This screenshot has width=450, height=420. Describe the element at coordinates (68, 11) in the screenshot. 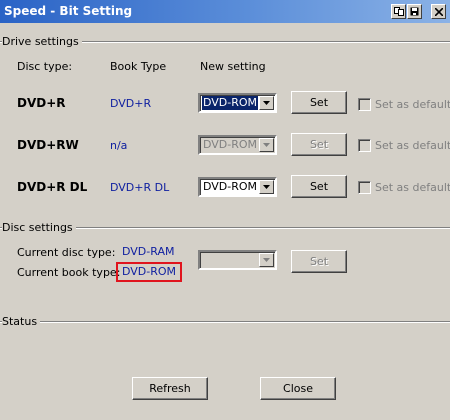

I see `window-title: Speed - Bit Setting` at that location.